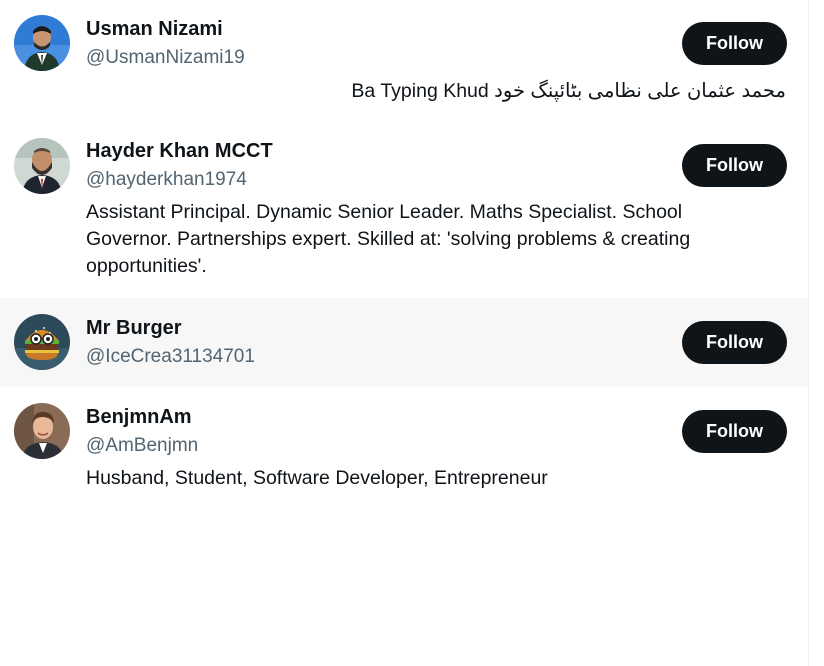 Image resolution: width=824 pixels, height=666 pixels. What do you see at coordinates (134, 328) in the screenshot?
I see `user-name: Mr Burger` at bounding box center [134, 328].